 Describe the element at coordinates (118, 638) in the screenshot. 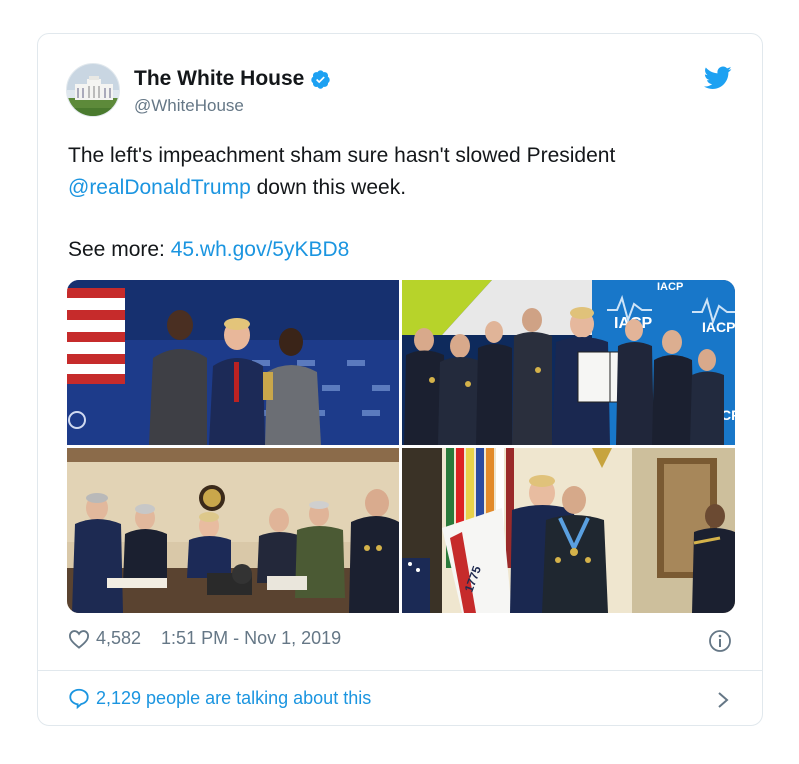

I see `like-count: 4,582` at that location.